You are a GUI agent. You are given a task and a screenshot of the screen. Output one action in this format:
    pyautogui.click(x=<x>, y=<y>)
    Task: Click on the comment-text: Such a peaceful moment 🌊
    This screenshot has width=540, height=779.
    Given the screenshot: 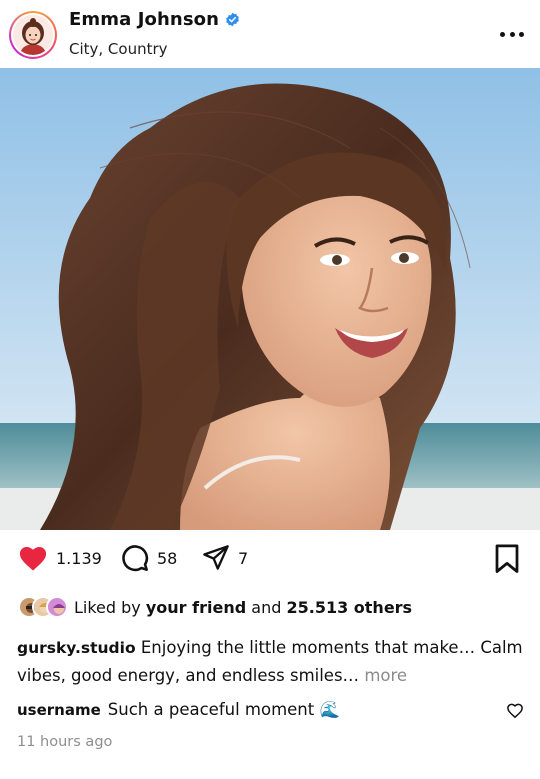 What is the action you would take?
    pyautogui.click(x=224, y=709)
    